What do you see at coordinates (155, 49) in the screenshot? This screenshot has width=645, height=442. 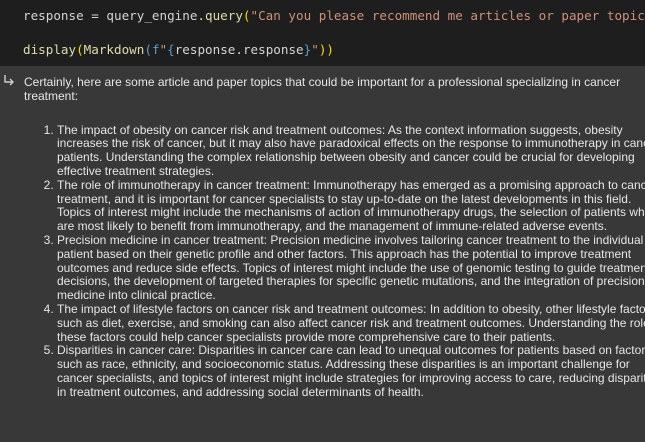 I see `code-fstring-prefix: f` at bounding box center [155, 49].